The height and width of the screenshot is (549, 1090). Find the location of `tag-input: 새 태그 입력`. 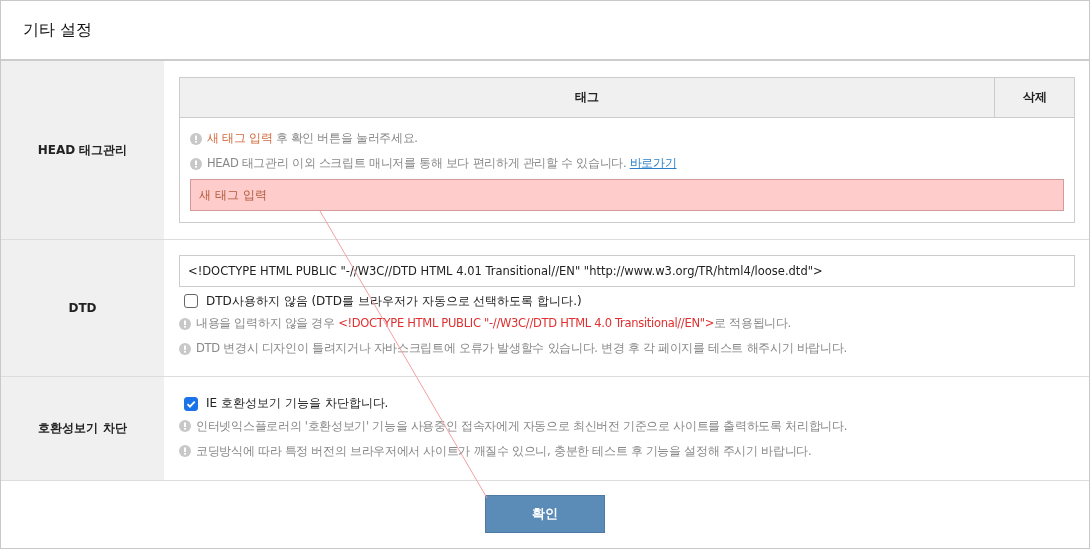

tag-input: 새 태그 입력 is located at coordinates (627, 195).